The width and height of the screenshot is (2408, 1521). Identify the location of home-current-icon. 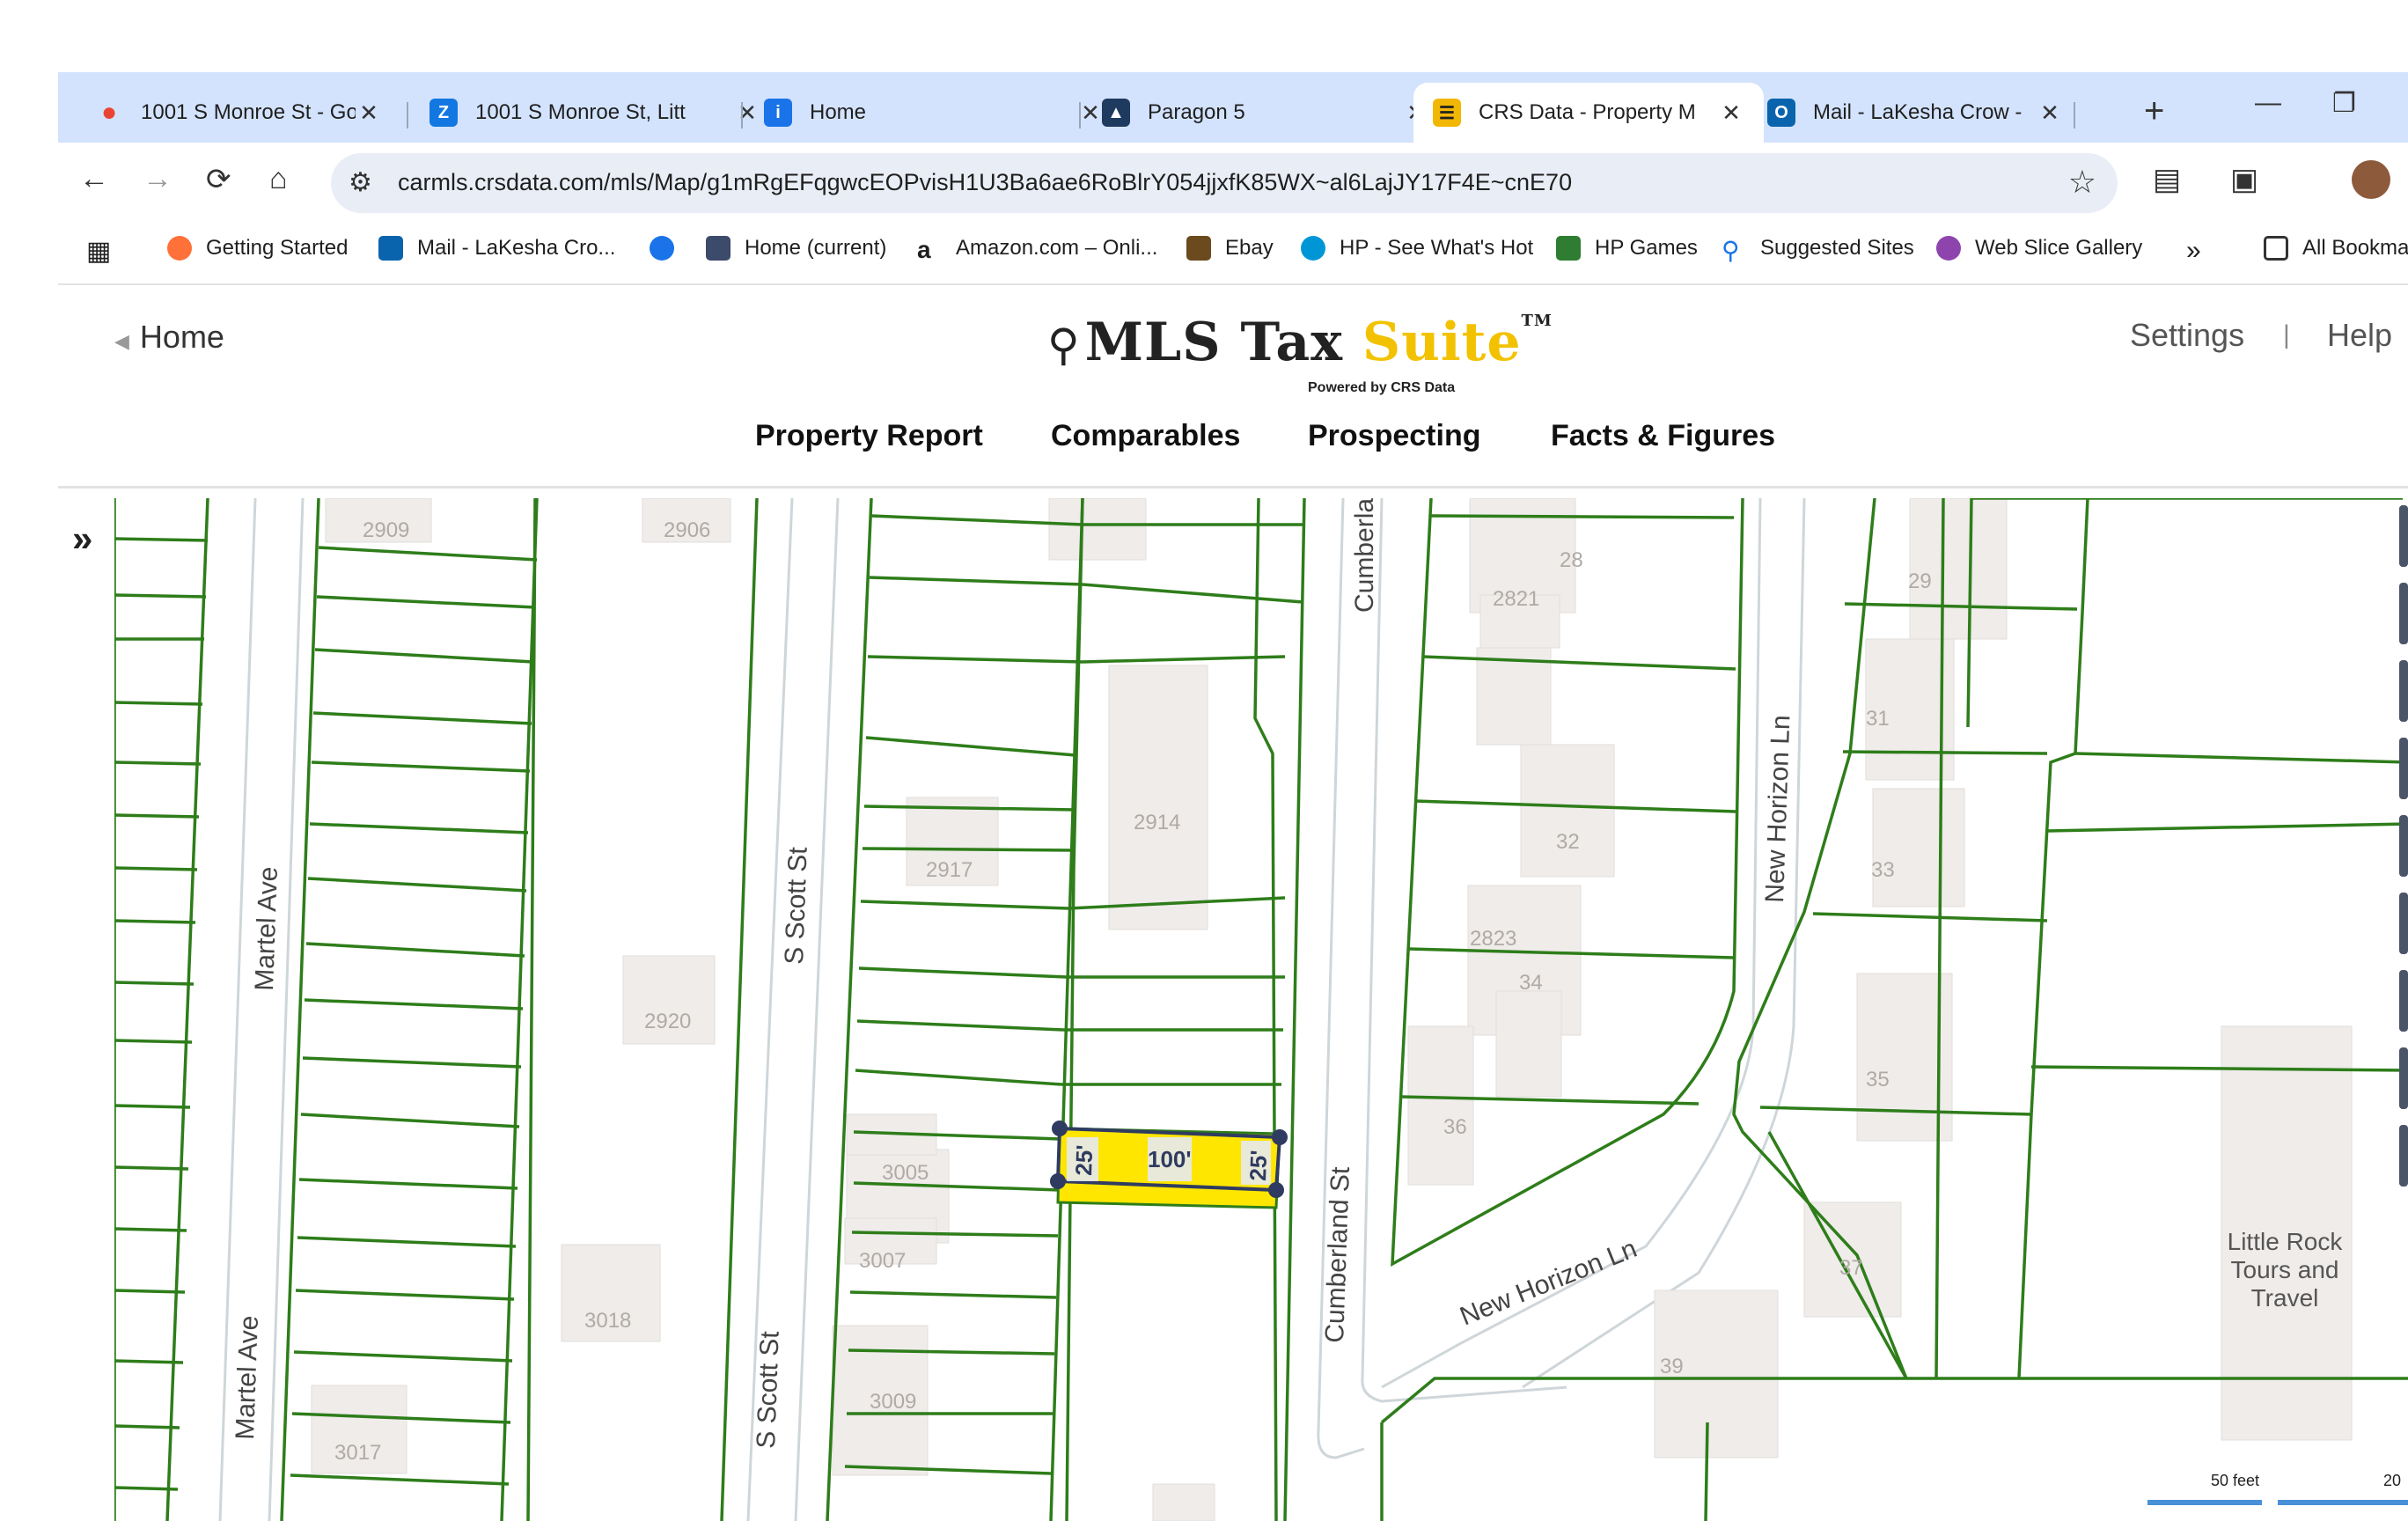
(718, 248).